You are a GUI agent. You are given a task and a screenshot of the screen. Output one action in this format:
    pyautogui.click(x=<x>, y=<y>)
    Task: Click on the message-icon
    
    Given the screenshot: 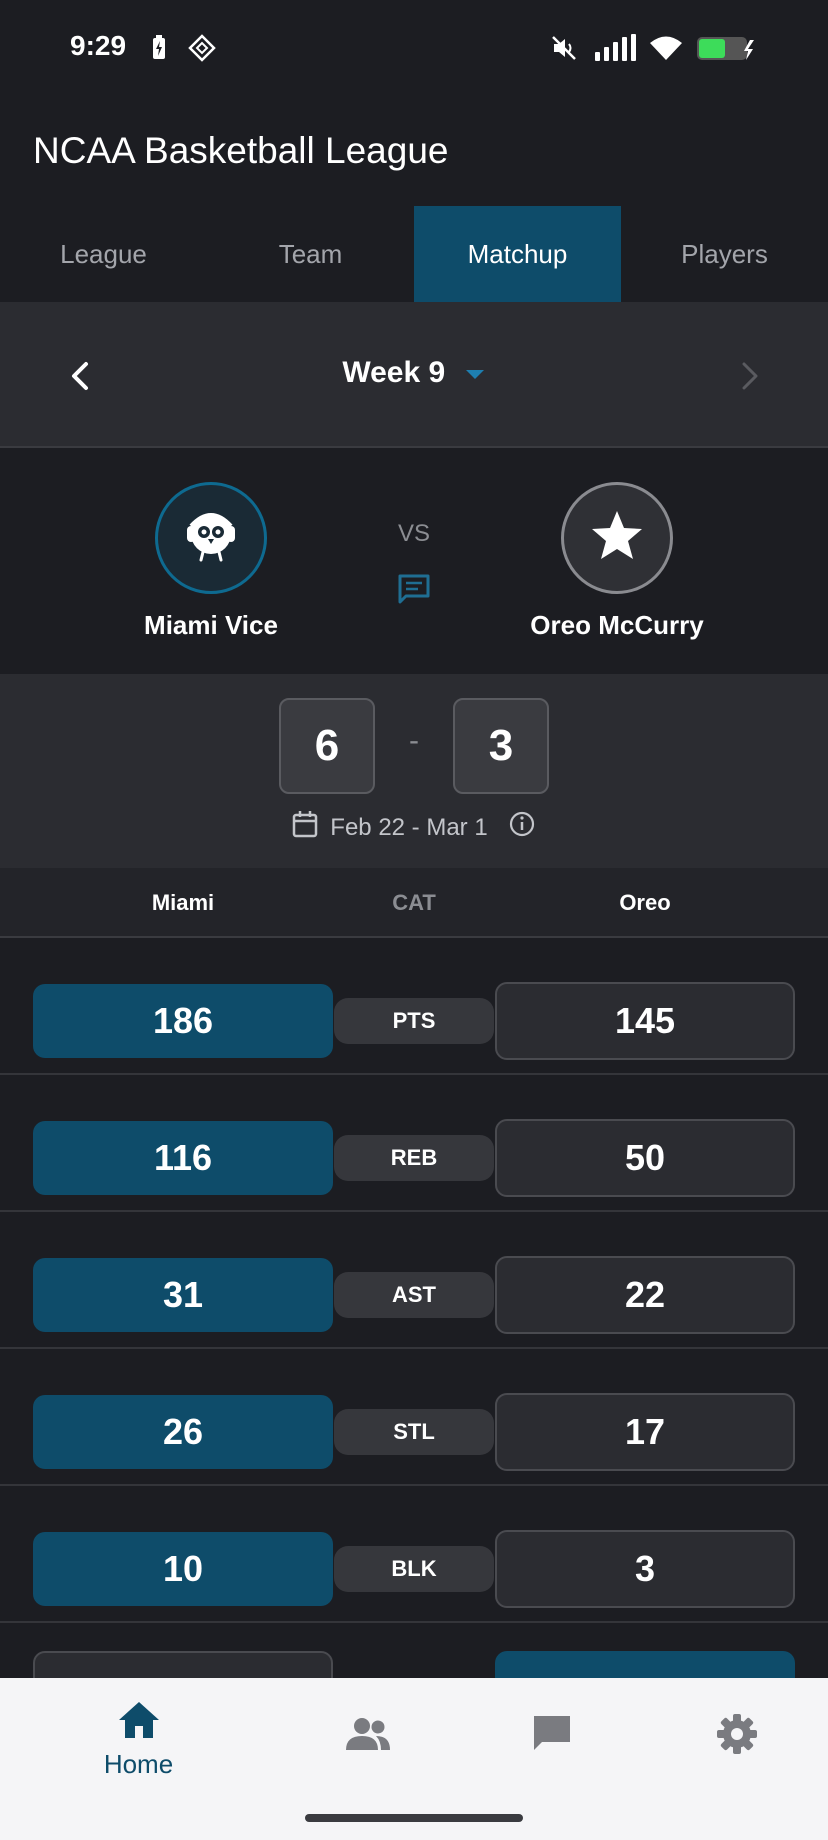 What is the action you would take?
    pyautogui.click(x=414, y=592)
    